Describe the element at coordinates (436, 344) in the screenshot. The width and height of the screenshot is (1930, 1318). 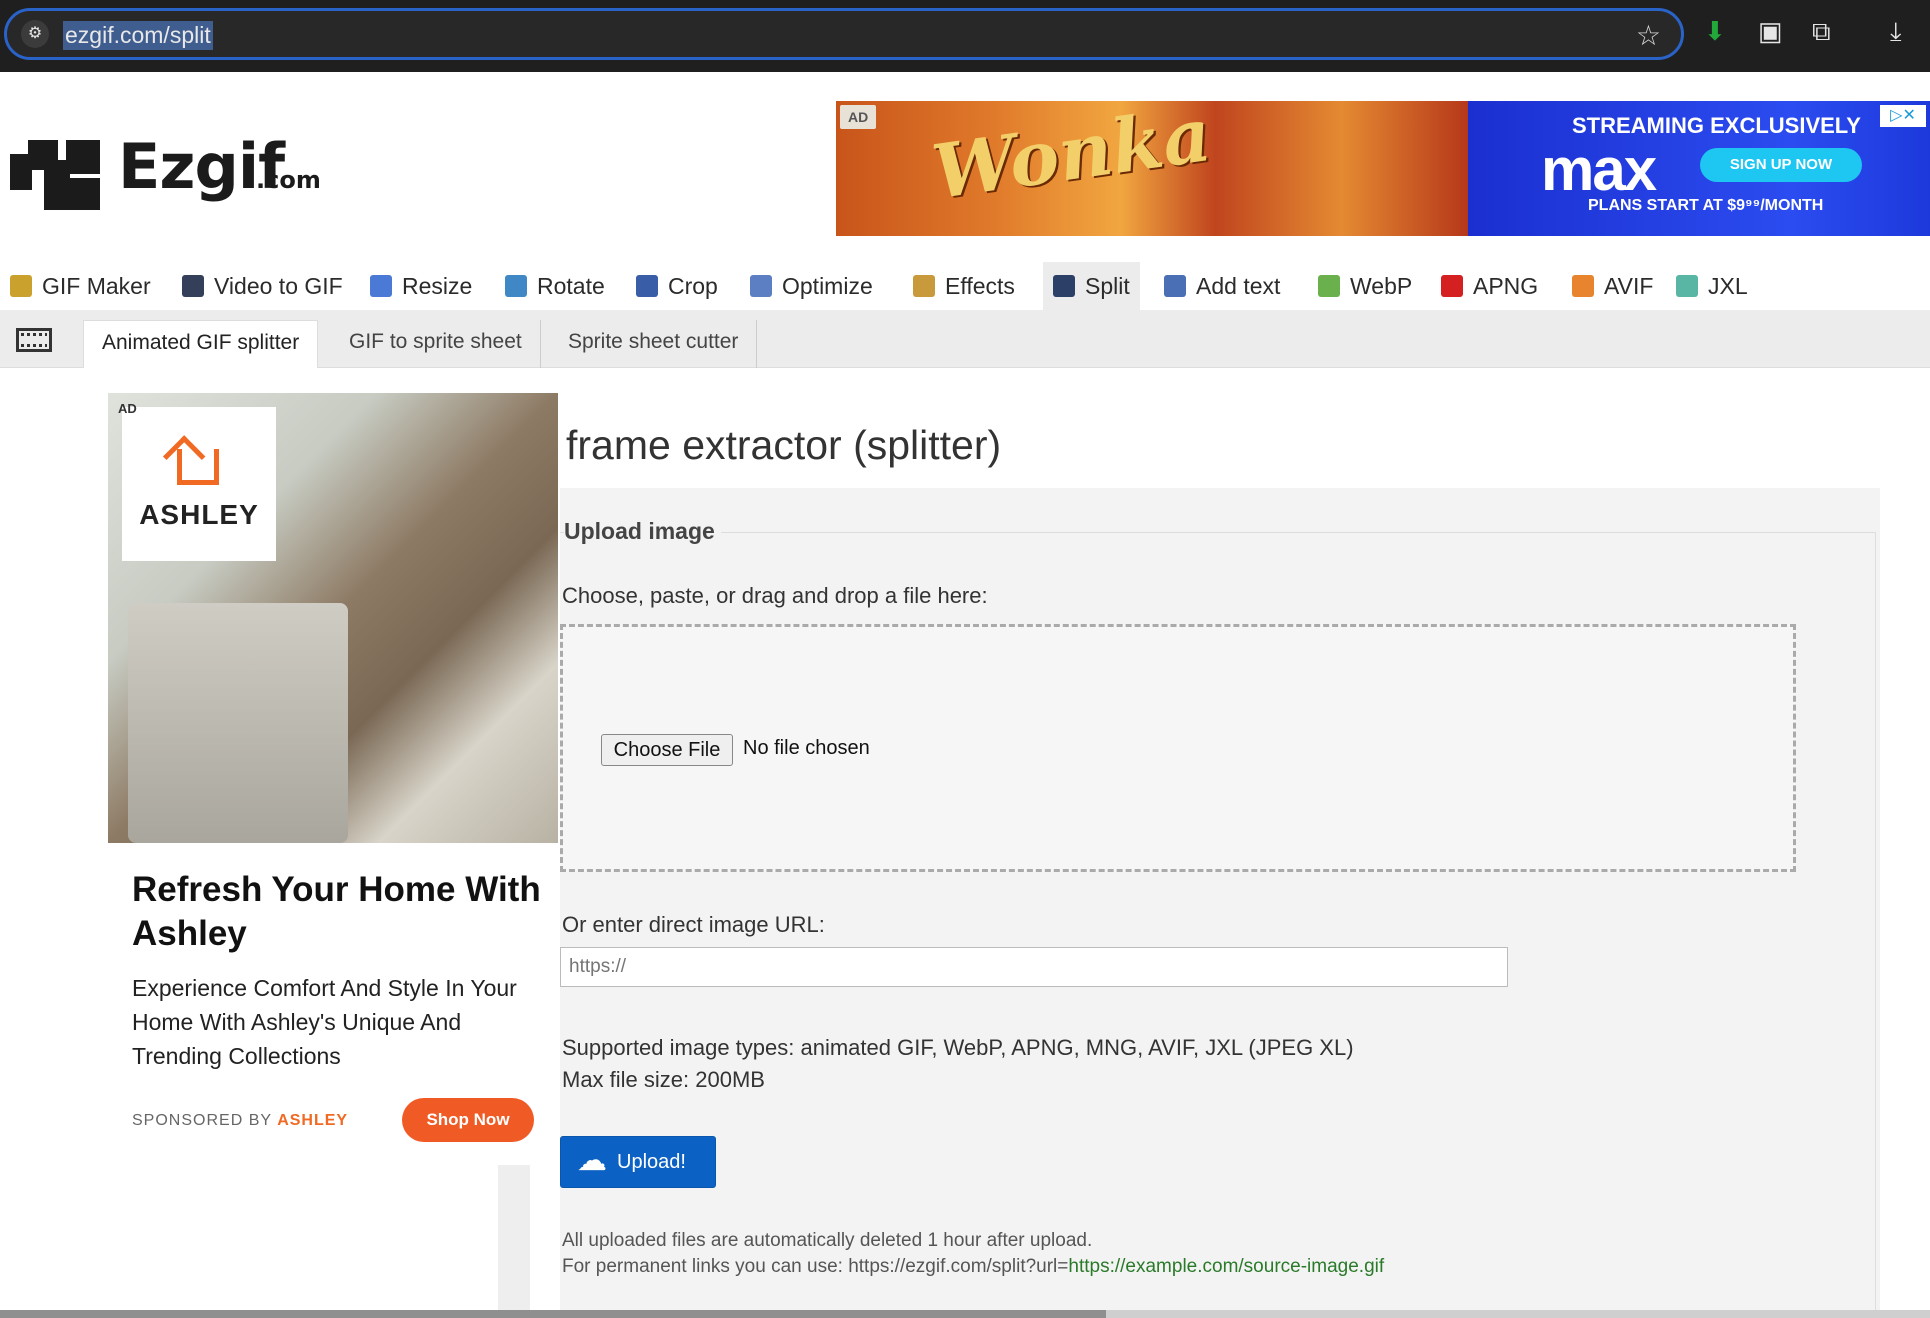
I see `subnav-gif-to-sprite-sheet: GIF to sprite sheet` at that location.